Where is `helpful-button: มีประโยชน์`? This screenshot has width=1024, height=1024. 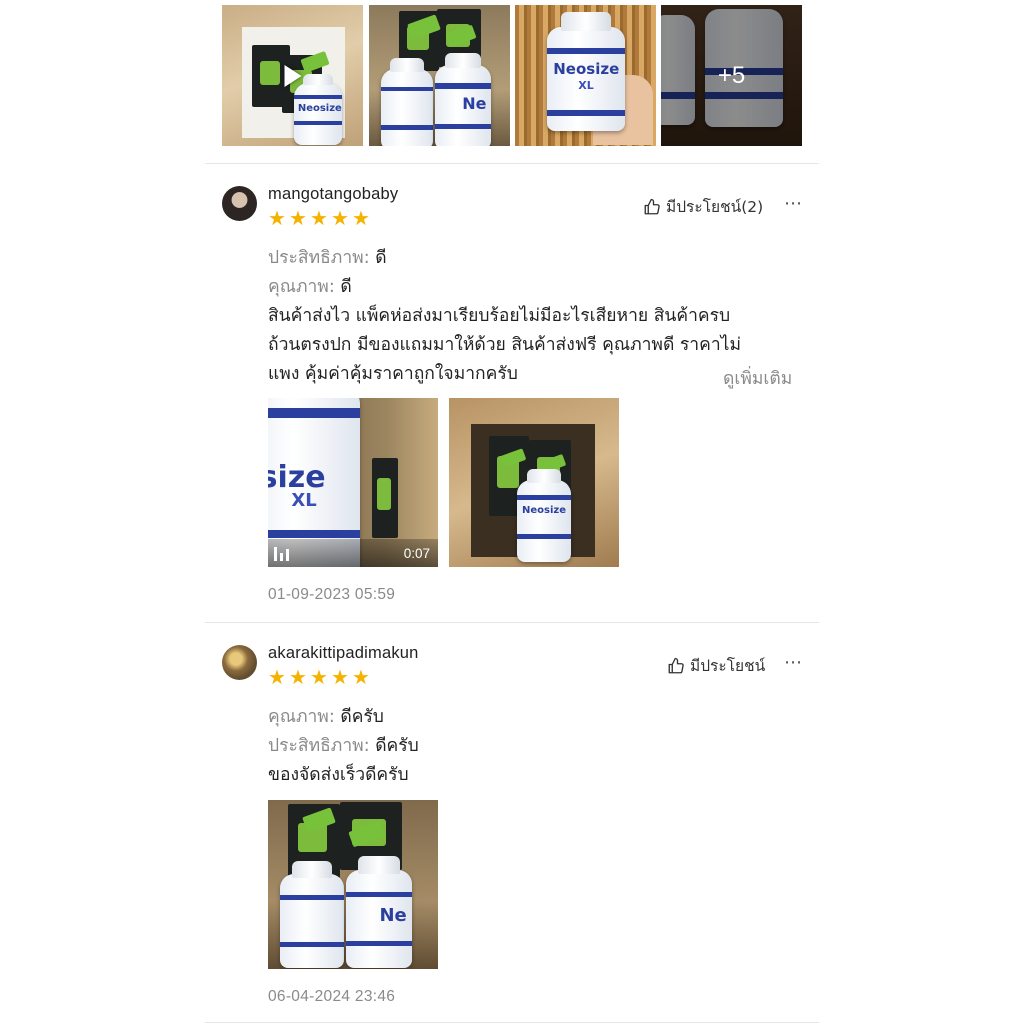 helpful-button: มีประโยชน์ is located at coordinates (716, 665).